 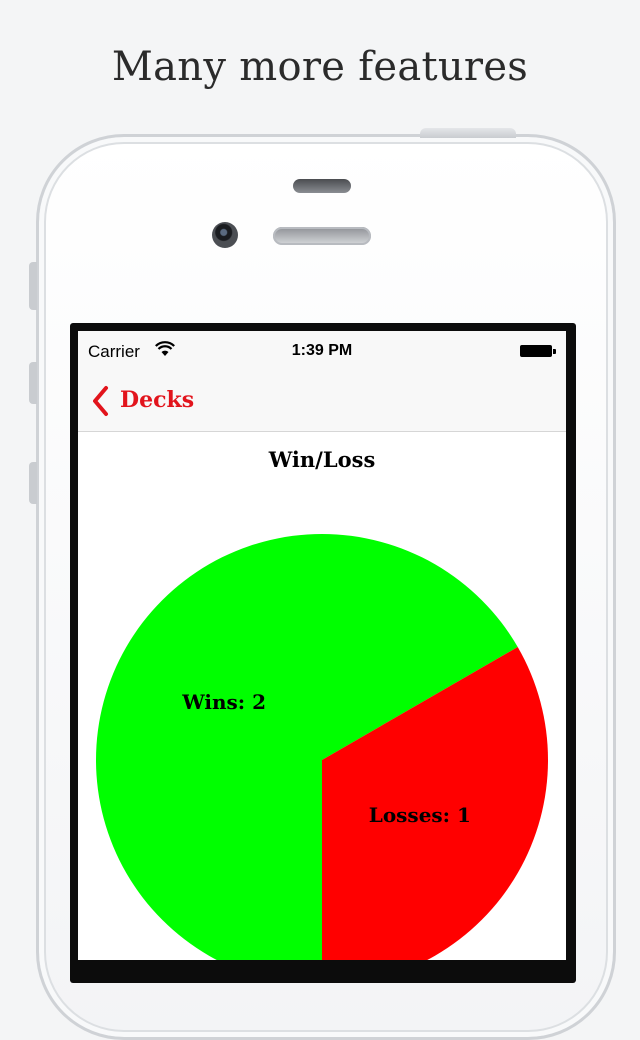 What do you see at coordinates (33, 286) in the screenshot?
I see `mute-switch` at bounding box center [33, 286].